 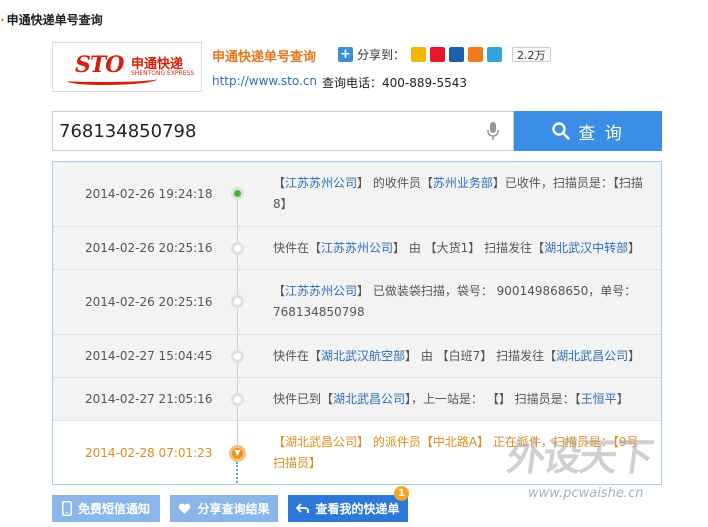 I want to click on search-button: 查 询, so click(x=588, y=131).